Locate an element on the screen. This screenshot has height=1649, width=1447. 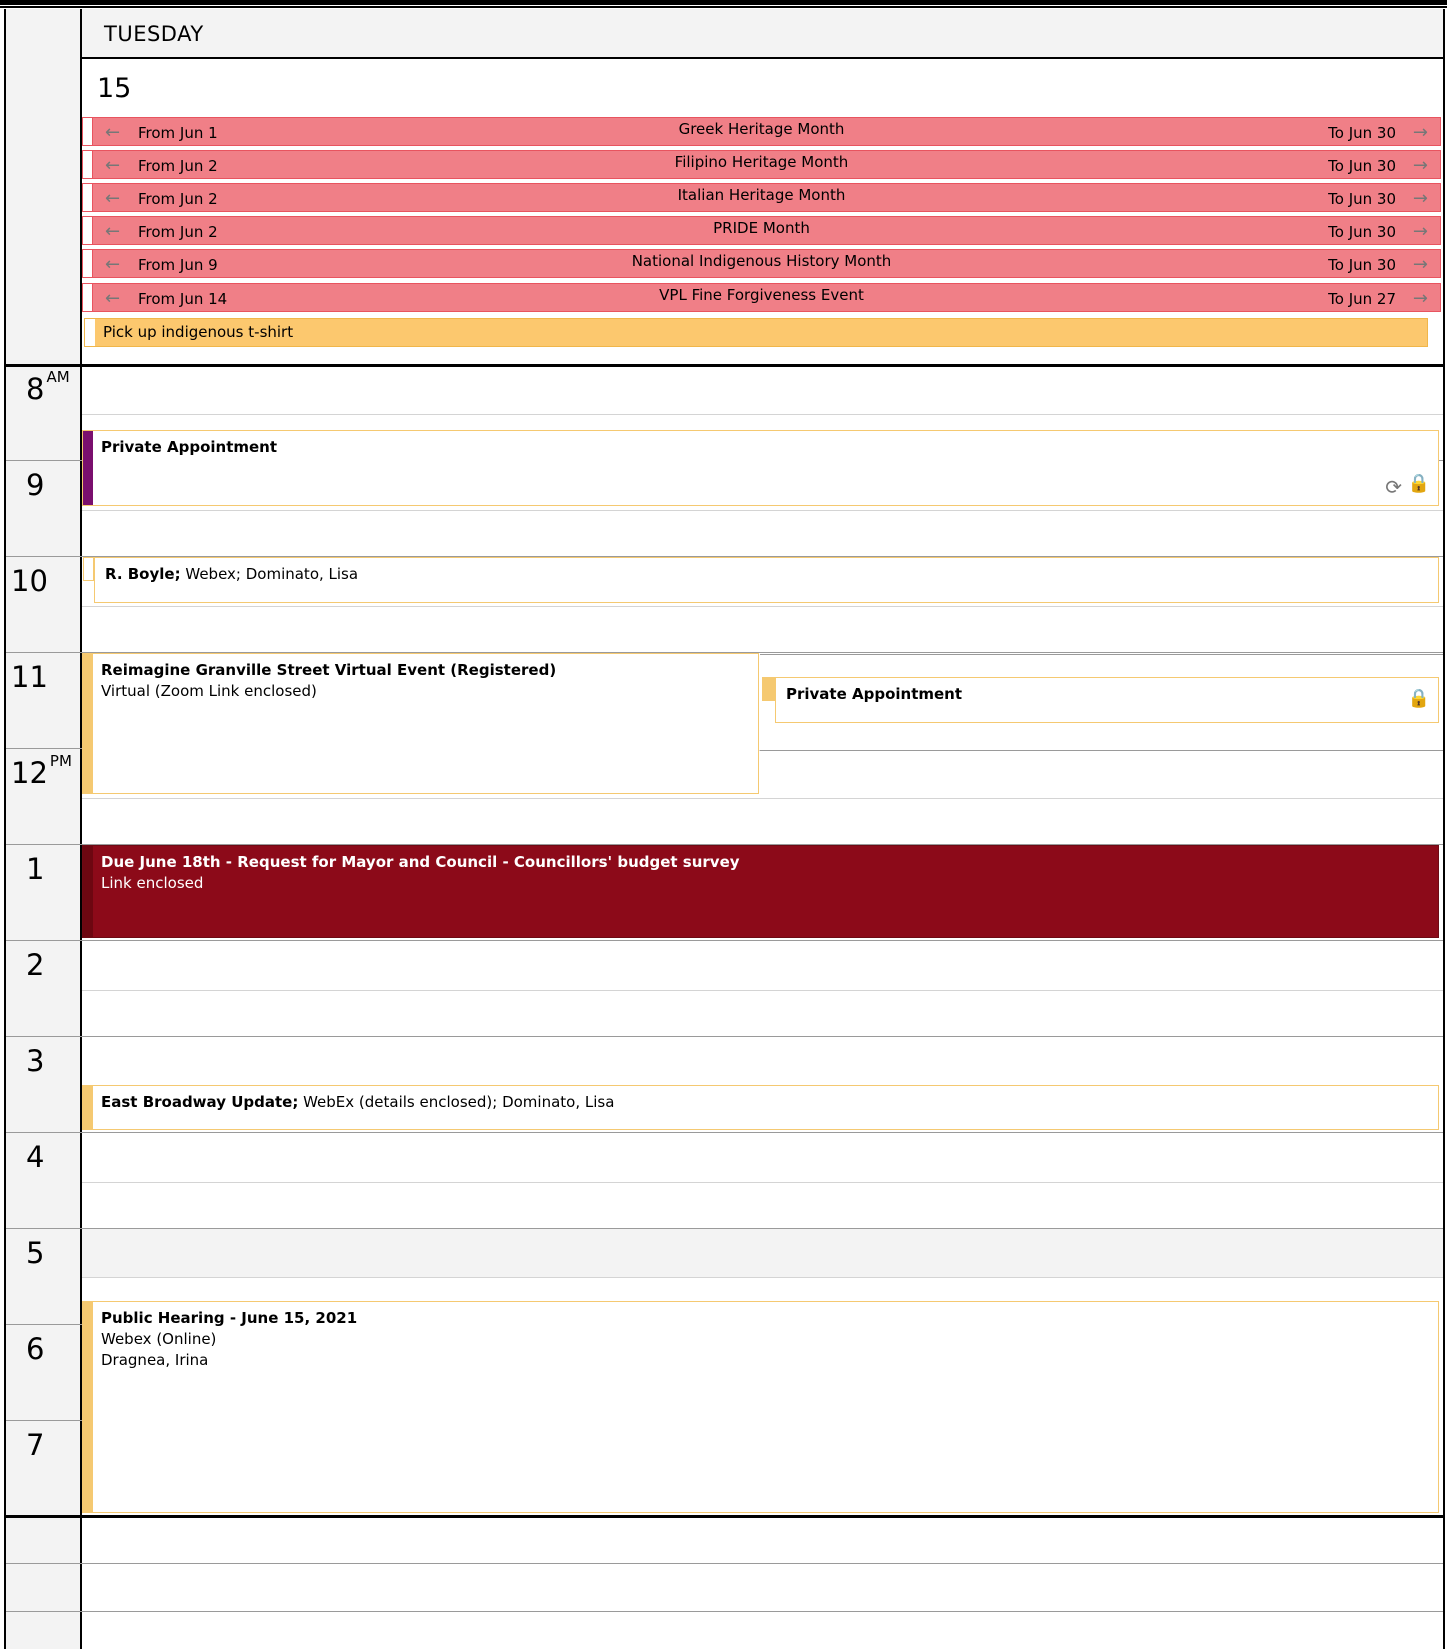
event-title: Greek Heritage Month is located at coordinates (761, 129).